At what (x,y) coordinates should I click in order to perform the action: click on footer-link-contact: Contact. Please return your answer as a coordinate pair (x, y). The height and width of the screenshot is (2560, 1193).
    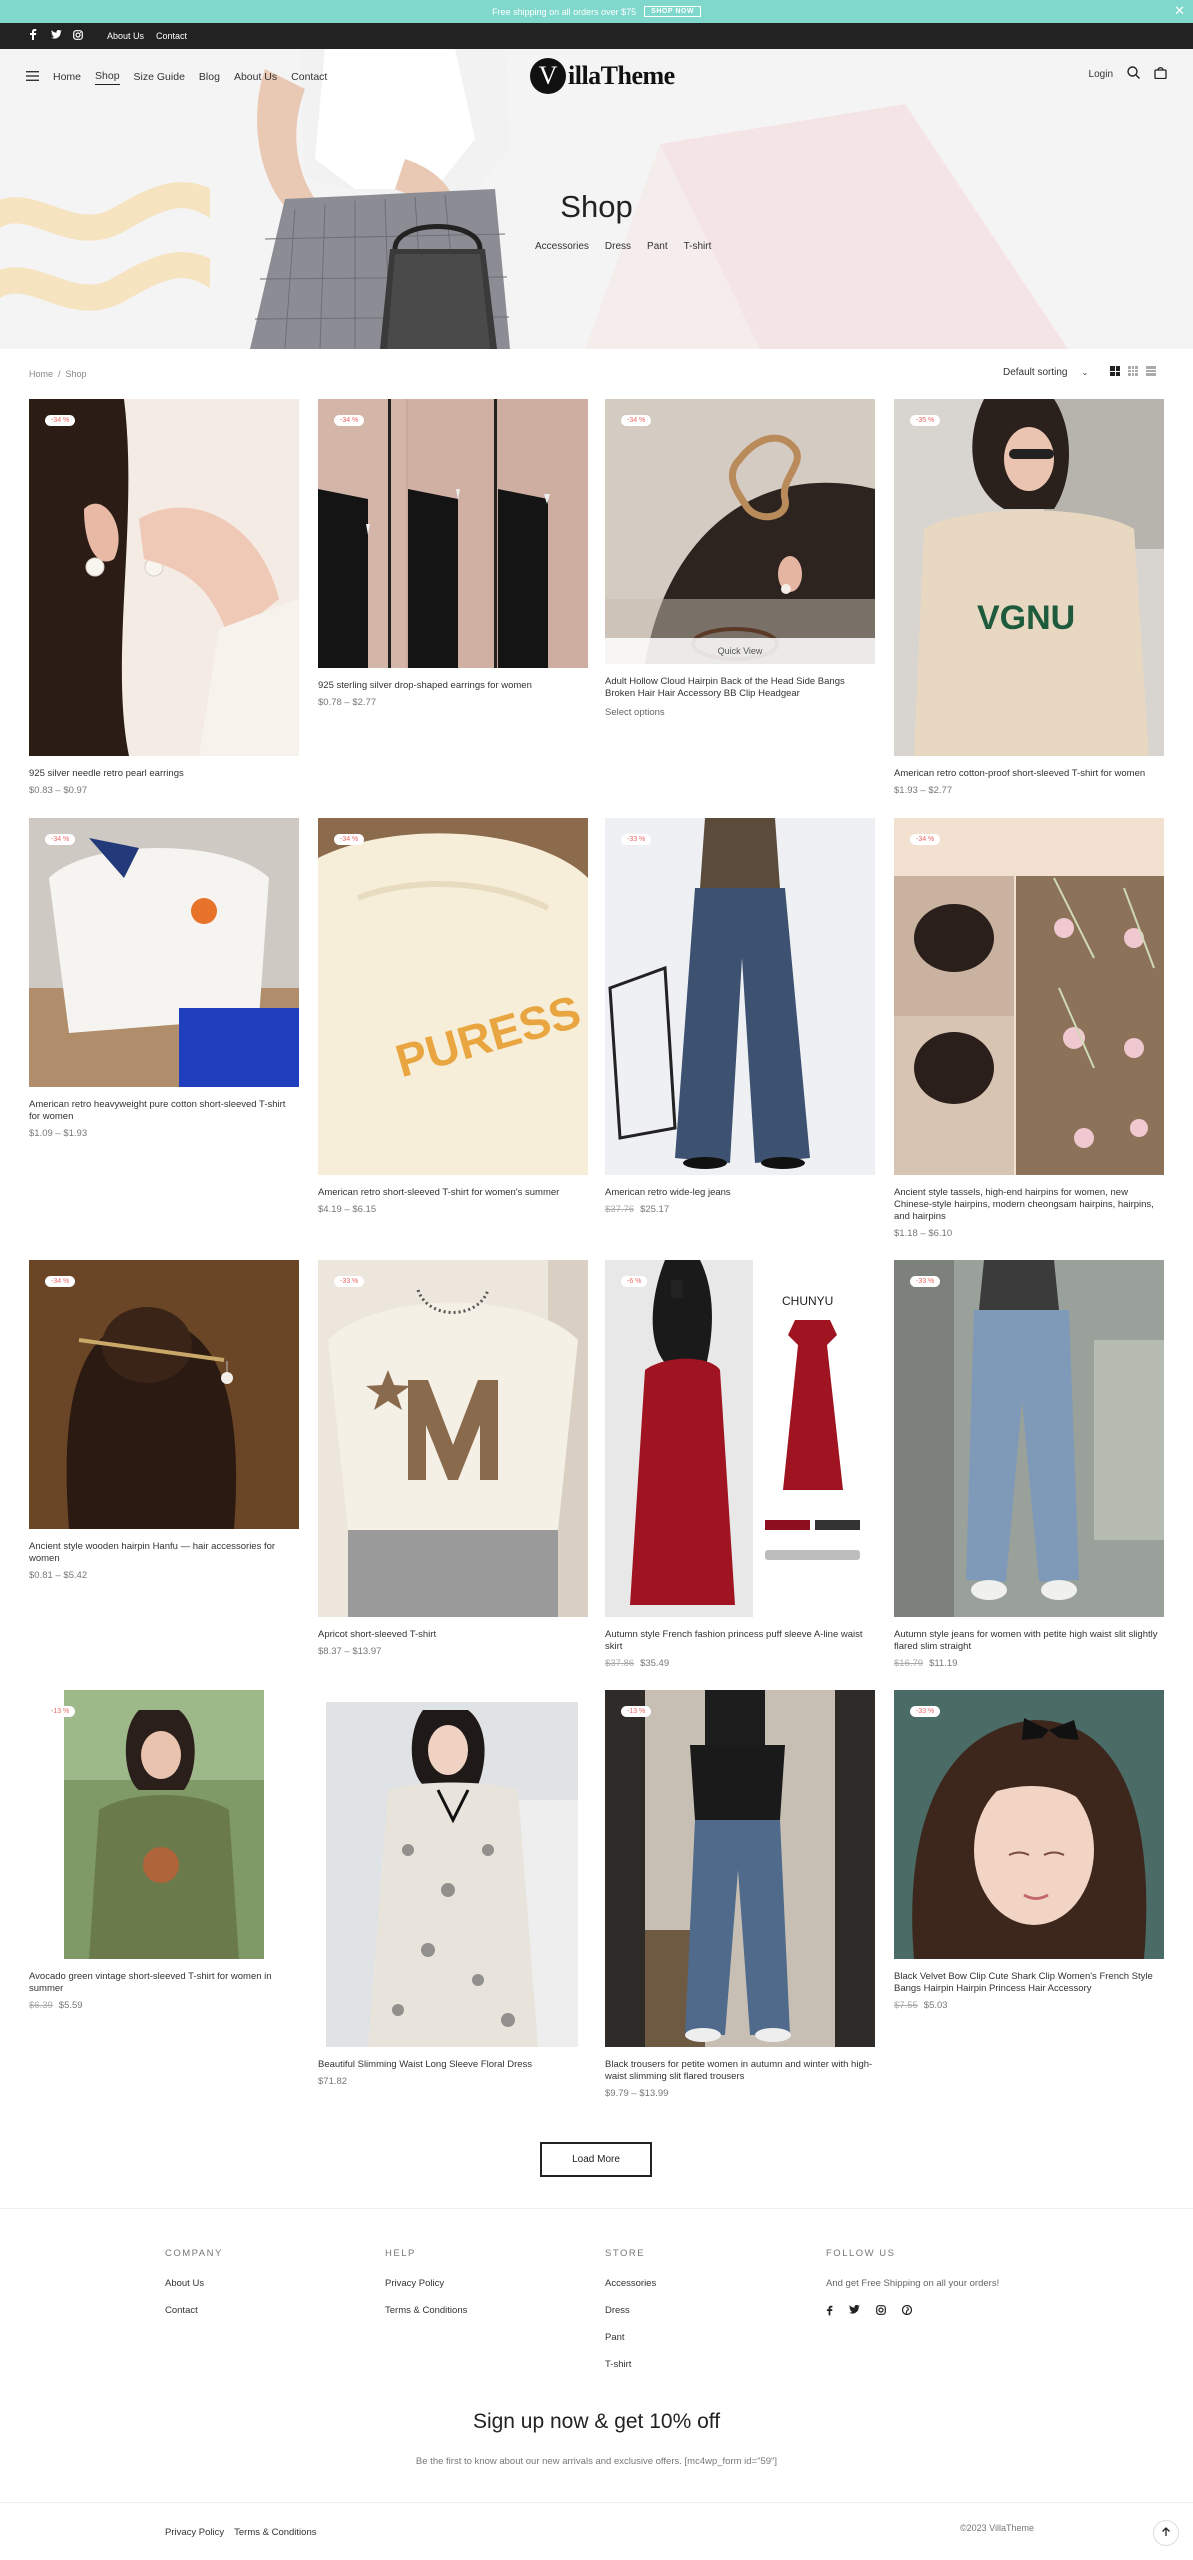
    Looking at the image, I should click on (194, 2310).